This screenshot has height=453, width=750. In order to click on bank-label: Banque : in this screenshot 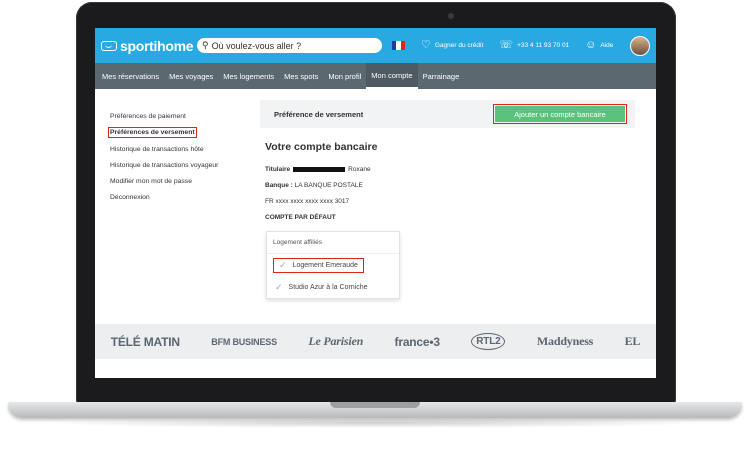, I will do `click(279, 185)`.